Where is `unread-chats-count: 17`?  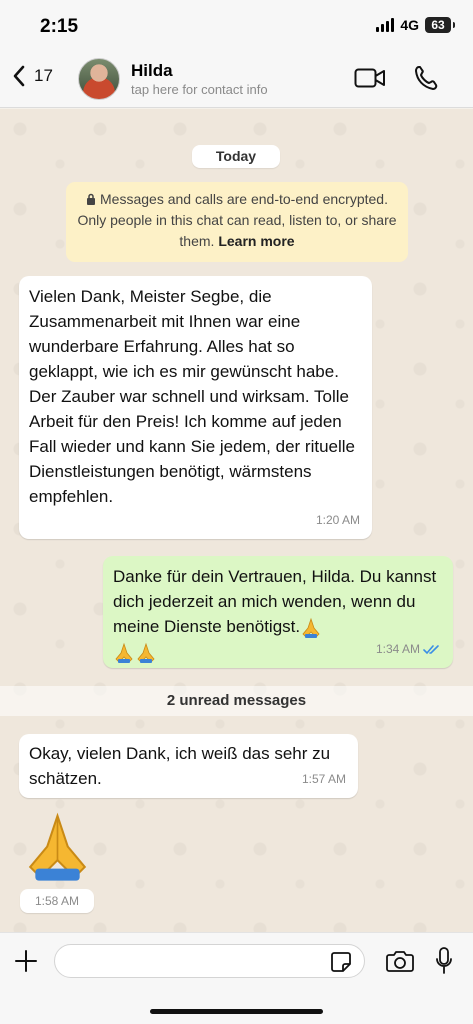 unread-chats-count: 17 is located at coordinates (43, 75).